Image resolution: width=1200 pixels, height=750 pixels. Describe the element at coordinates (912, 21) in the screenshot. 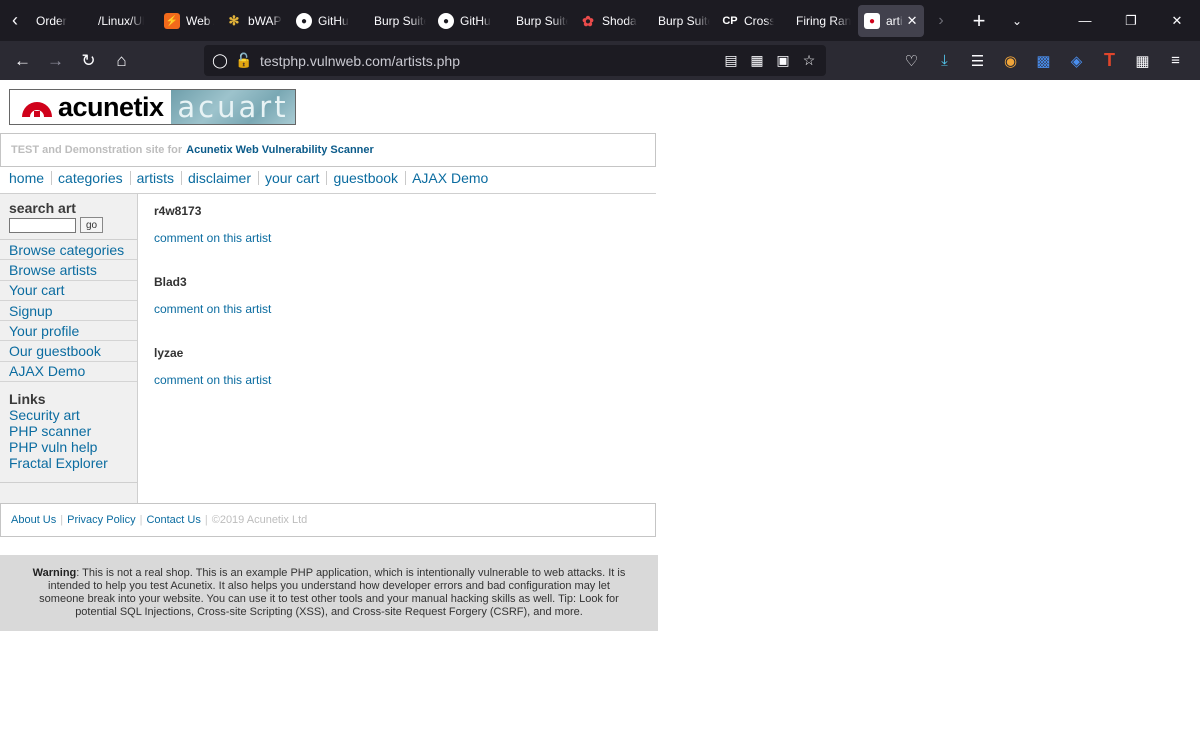

I see `tab-close-icon: ✕` at that location.